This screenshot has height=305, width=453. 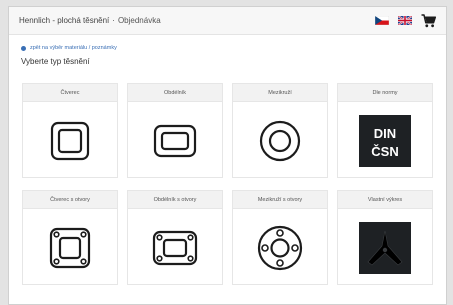 What do you see at coordinates (385, 133) in the screenshot?
I see `din-label: DIN` at bounding box center [385, 133].